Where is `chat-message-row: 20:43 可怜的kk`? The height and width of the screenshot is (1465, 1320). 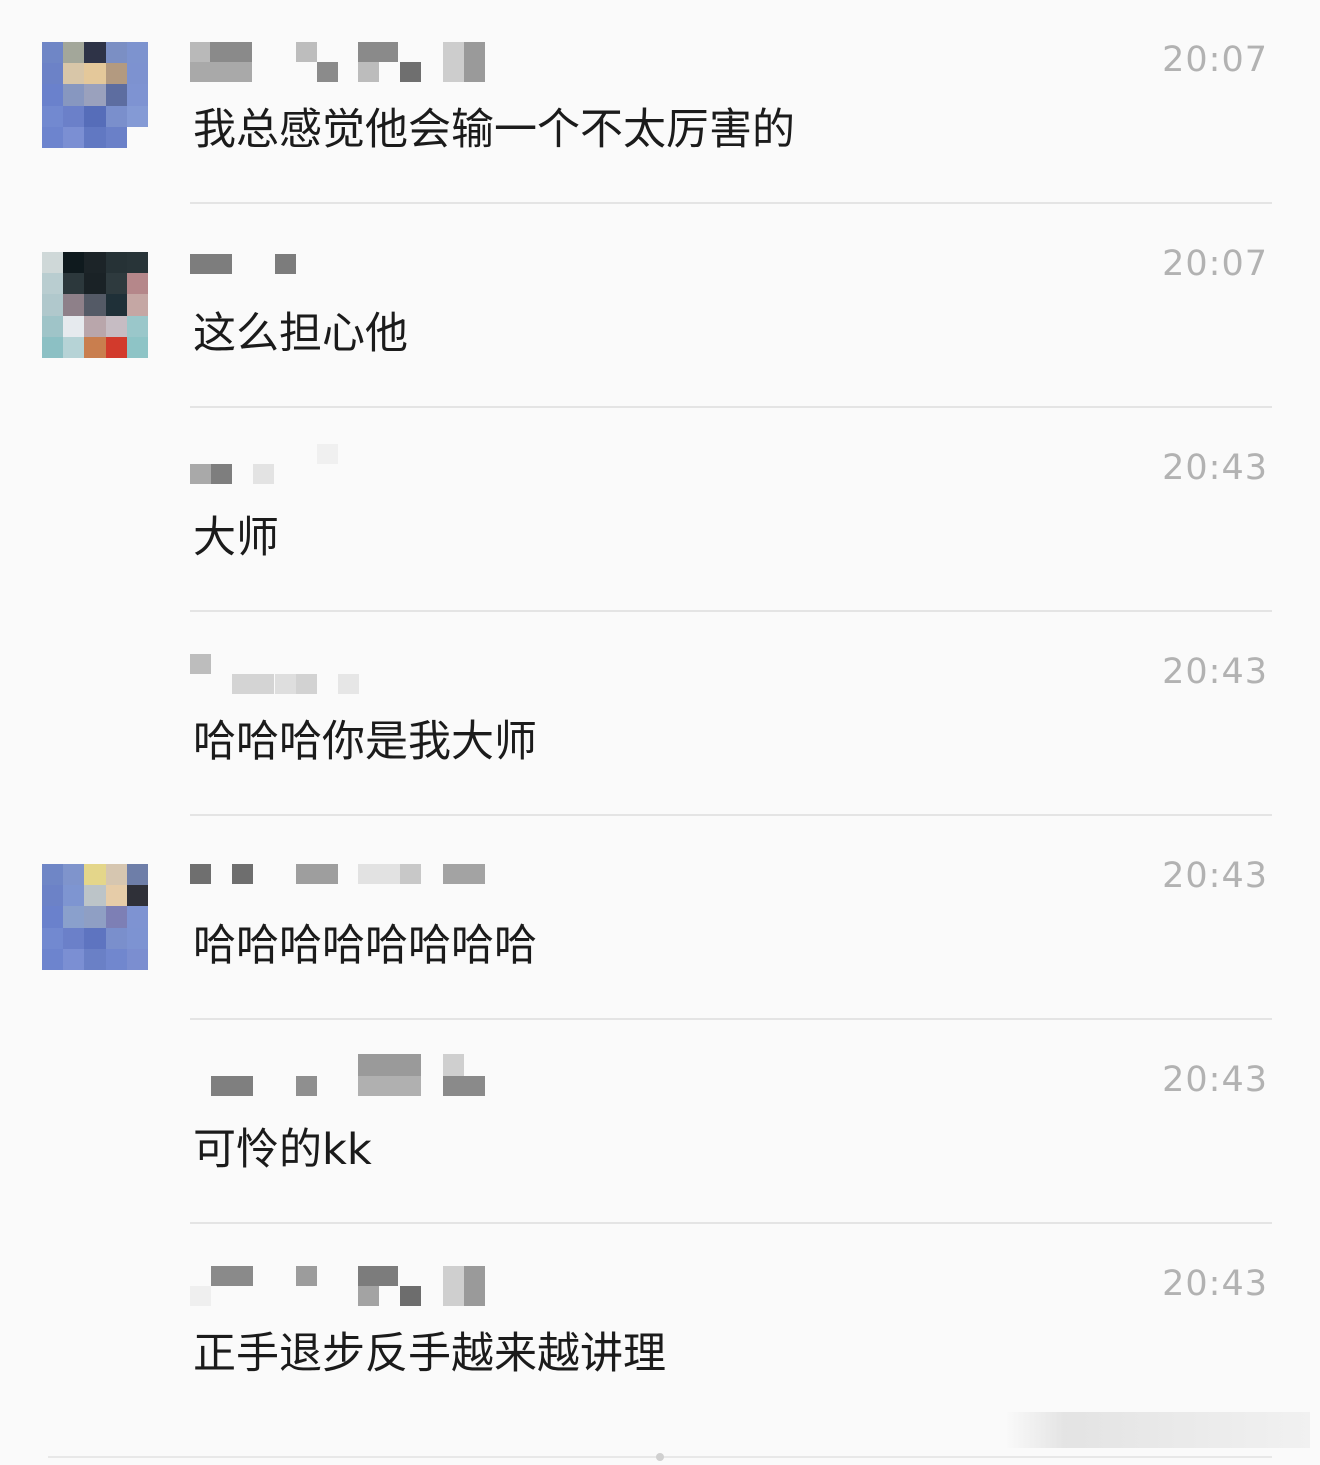
chat-message-row: 20:43 可怜的kk is located at coordinates (660, 1122).